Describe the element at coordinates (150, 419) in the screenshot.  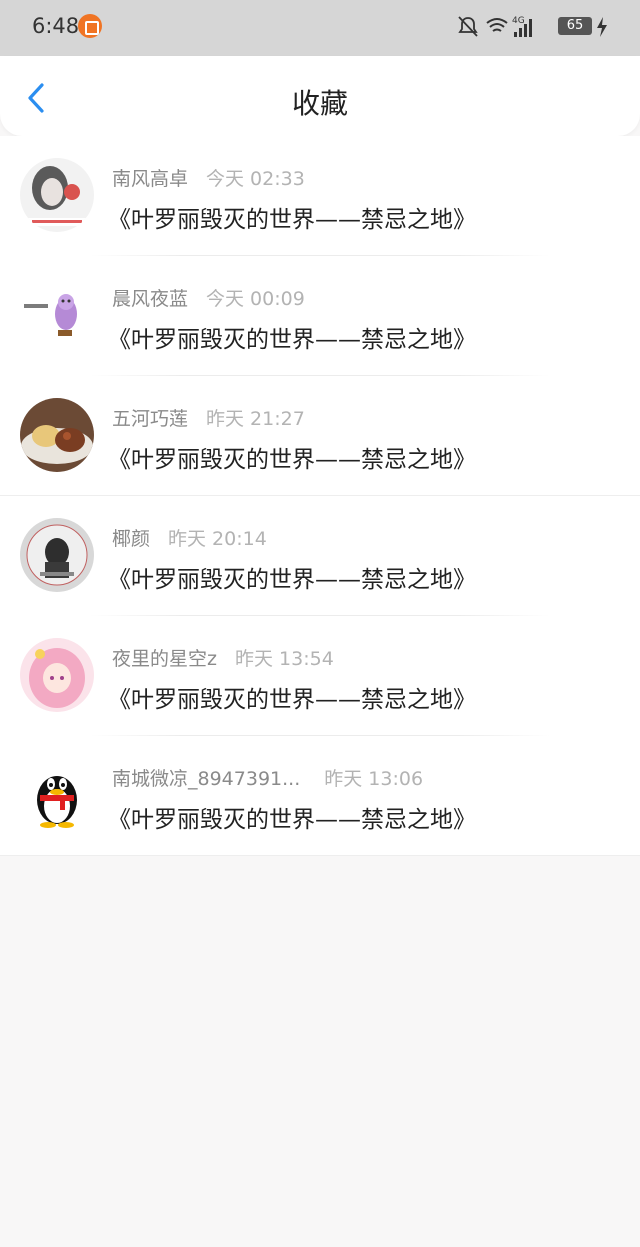
I see `username: 五河巧莲` at that location.